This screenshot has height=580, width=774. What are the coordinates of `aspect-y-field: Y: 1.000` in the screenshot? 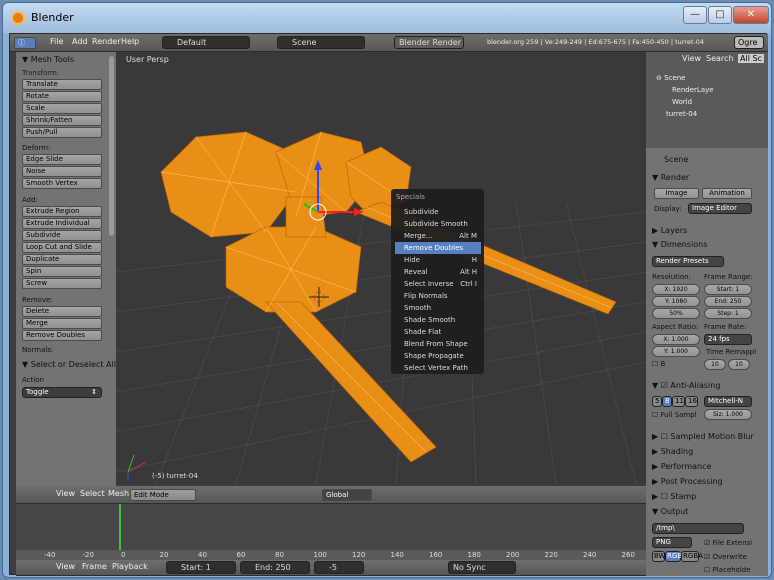 It's located at (676, 351).